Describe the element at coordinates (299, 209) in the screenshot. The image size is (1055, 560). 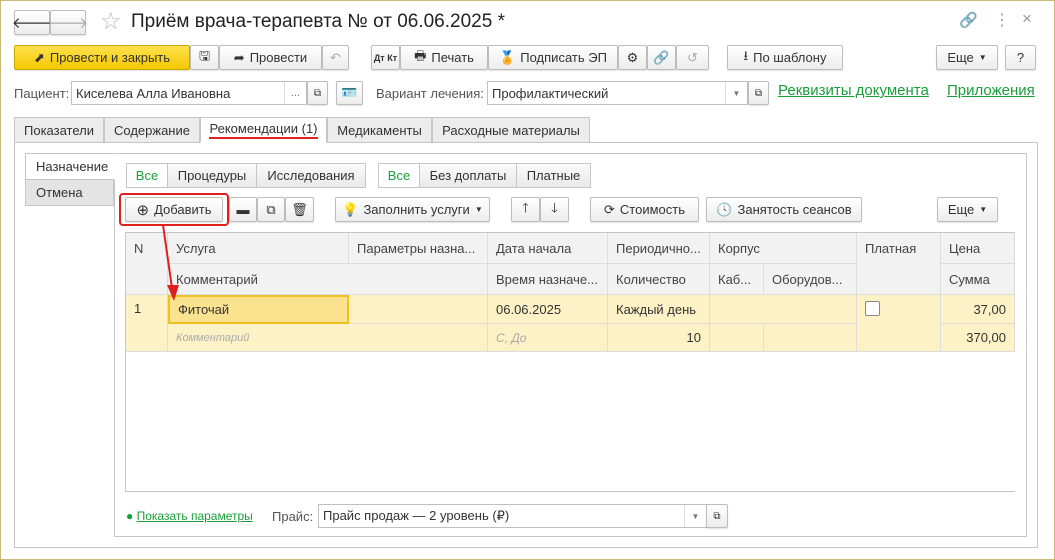
I see `delete-button: 🗑` at that location.